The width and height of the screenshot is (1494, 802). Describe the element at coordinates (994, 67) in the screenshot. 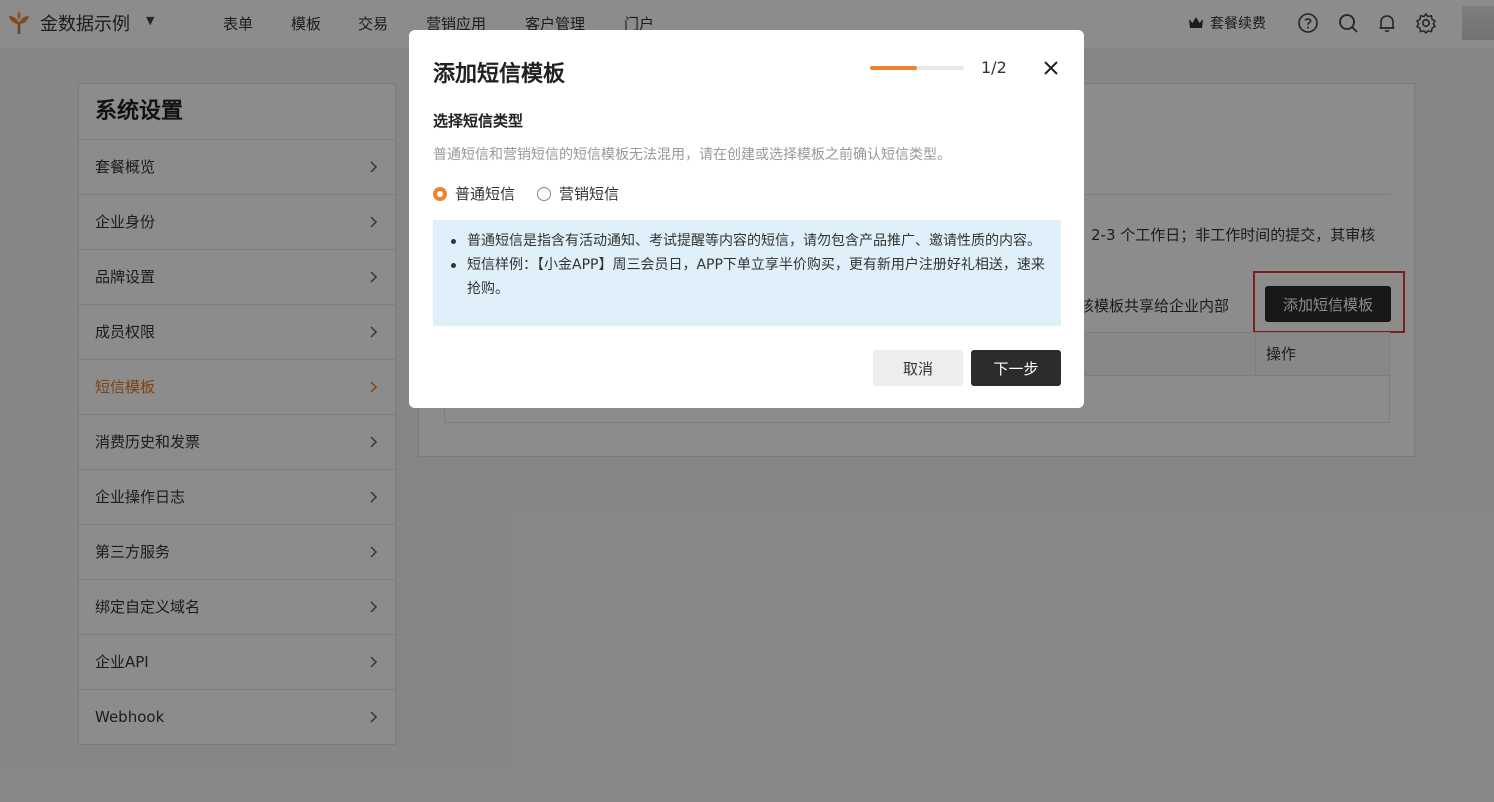

I see `step-indicator: 1/2` at that location.